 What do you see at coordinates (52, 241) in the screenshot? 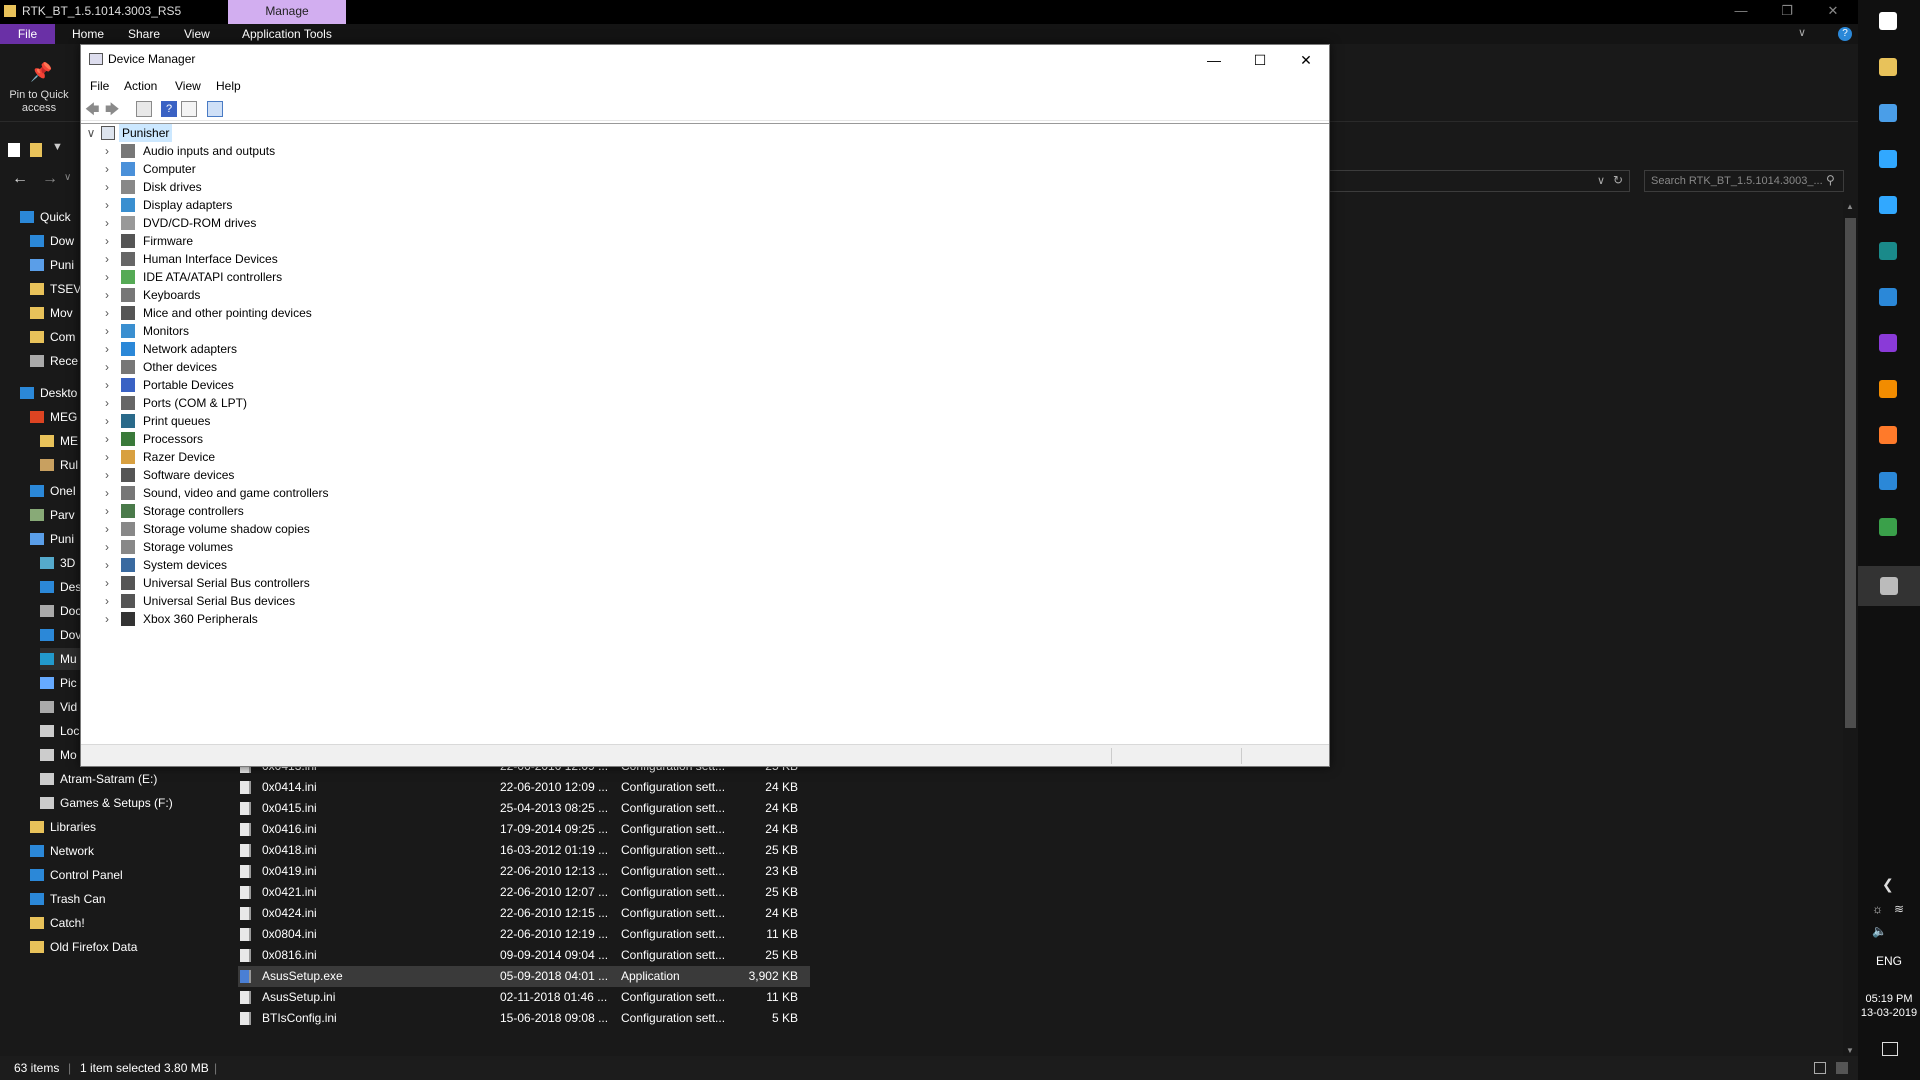
I see `nav-item: Dow` at bounding box center [52, 241].